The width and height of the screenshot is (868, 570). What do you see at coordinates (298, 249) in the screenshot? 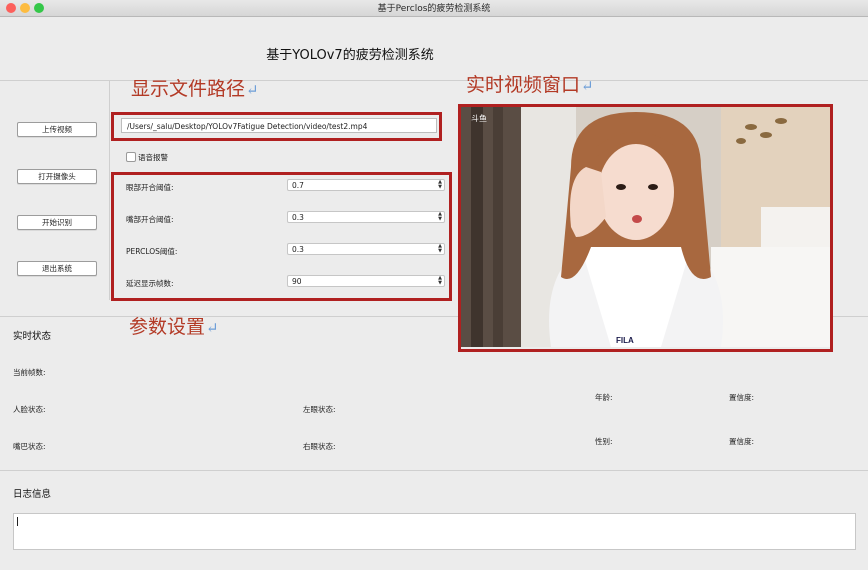
I see `perclos-threshold-value: 0.3` at bounding box center [298, 249].